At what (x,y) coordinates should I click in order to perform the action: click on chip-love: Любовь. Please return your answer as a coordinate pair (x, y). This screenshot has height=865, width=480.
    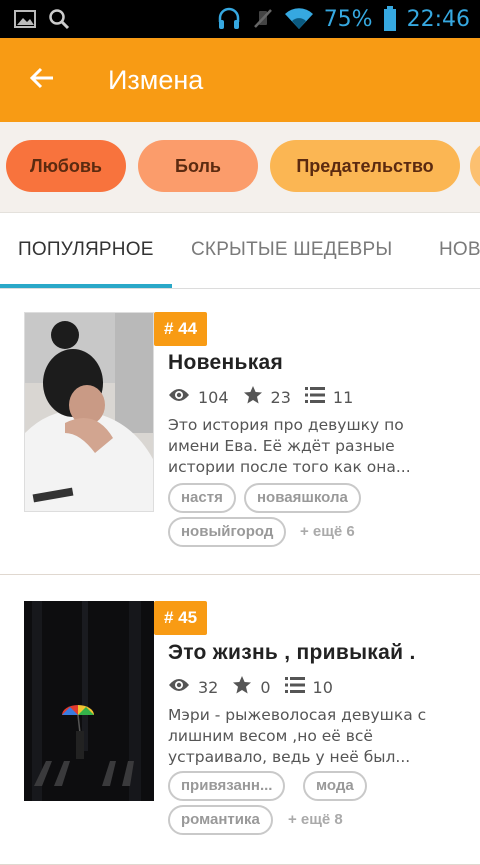
    Looking at the image, I should click on (66, 166).